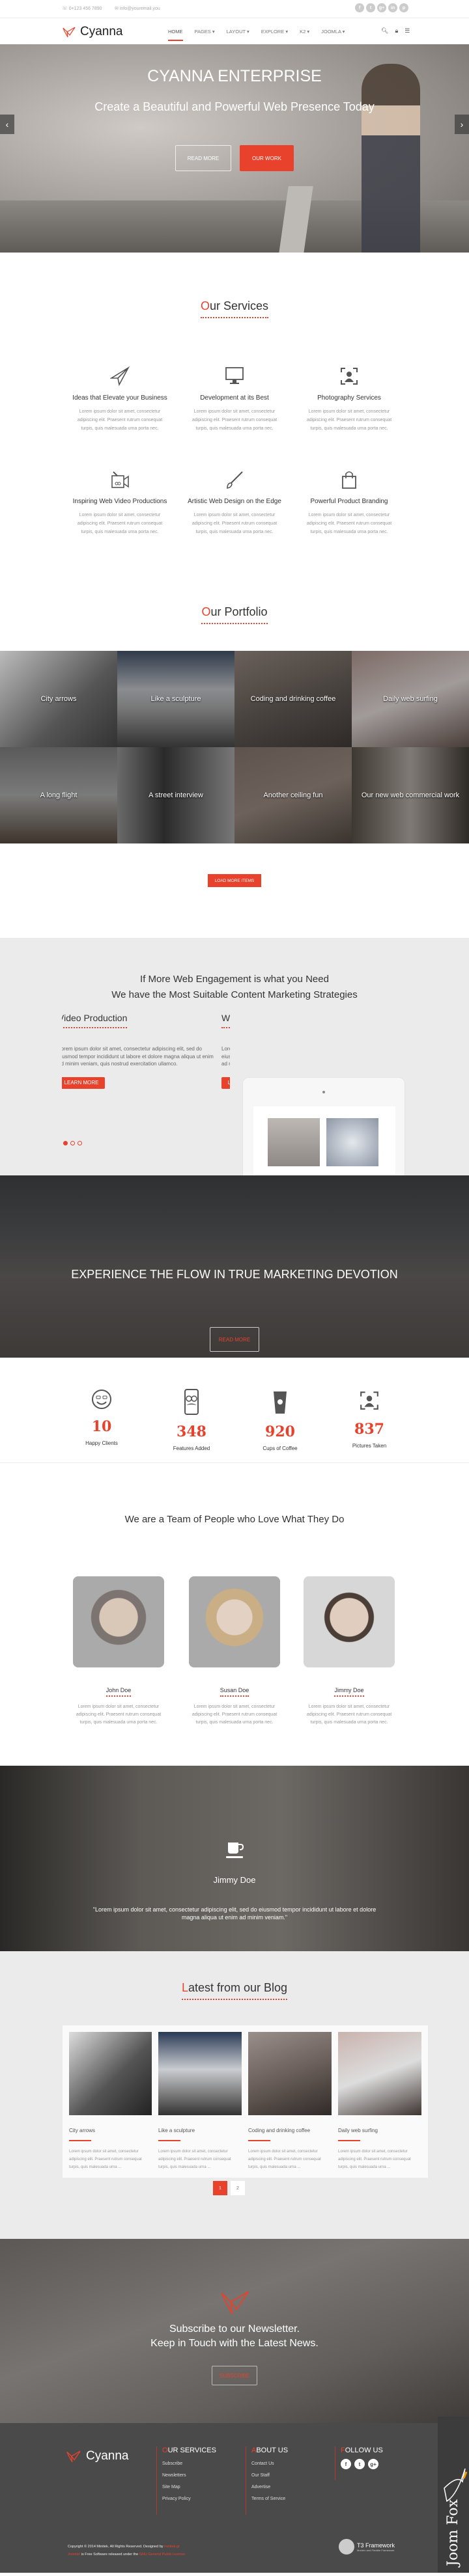  What do you see at coordinates (280, 1432) in the screenshot?
I see `stat-value: 920` at bounding box center [280, 1432].